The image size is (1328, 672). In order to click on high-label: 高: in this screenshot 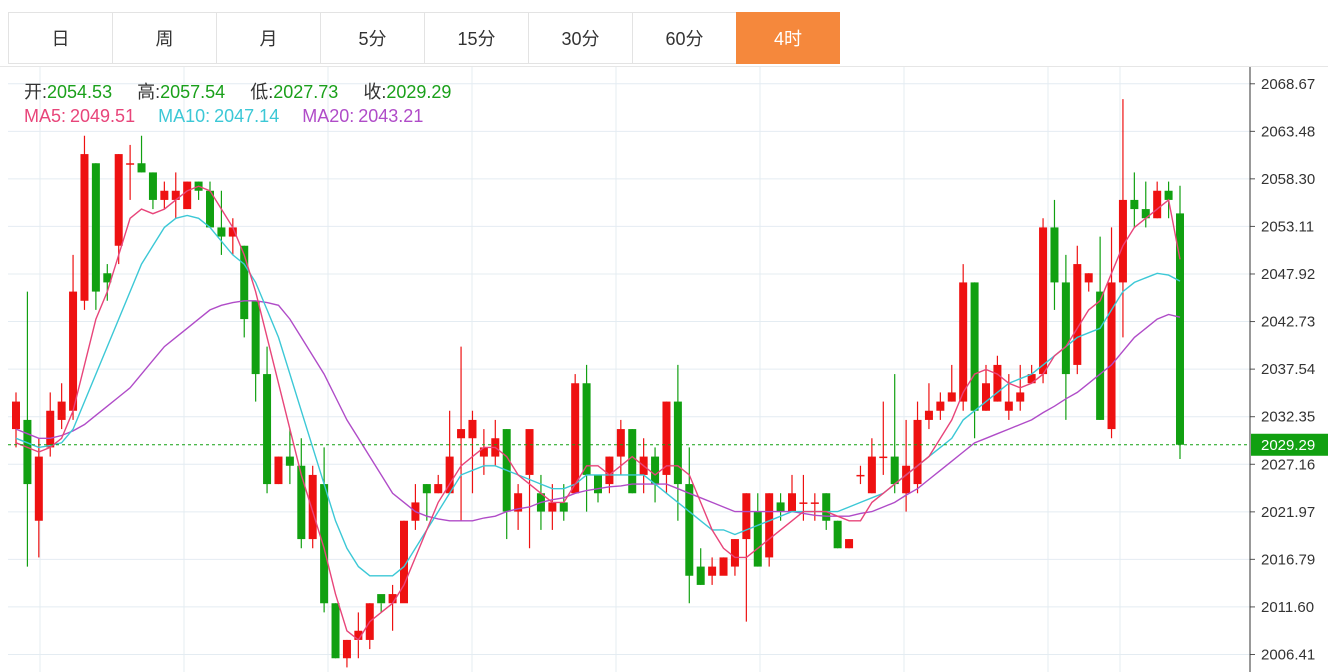, I will do `click(149, 92)`.